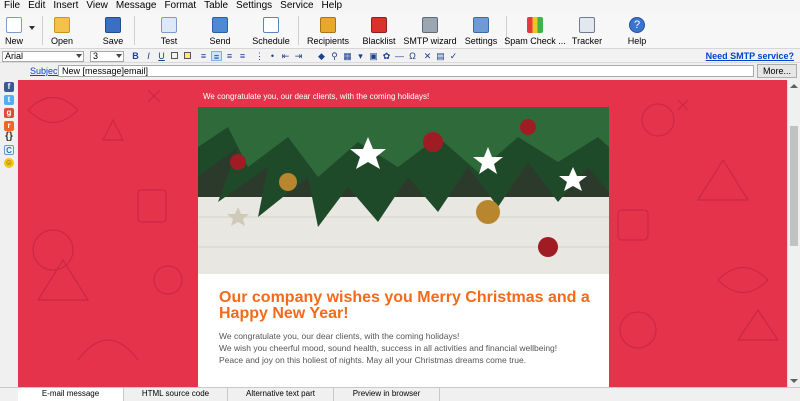  Describe the element at coordinates (794, 86) in the screenshot. I see `scroll-up-icon` at that location.